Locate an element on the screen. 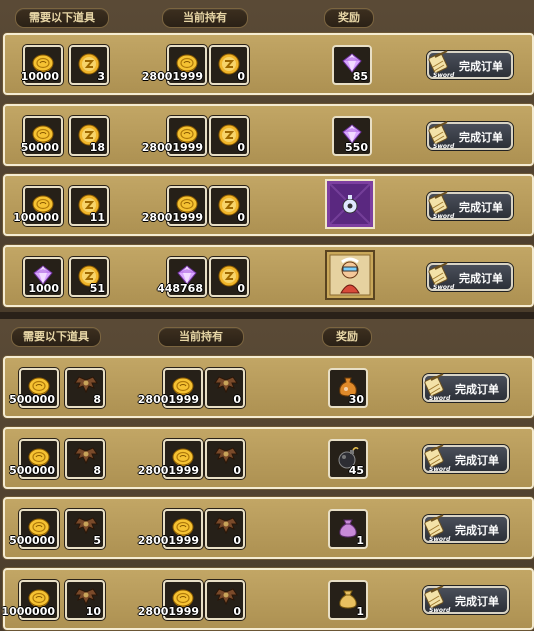  purple-card-icon is located at coordinates (350, 206).